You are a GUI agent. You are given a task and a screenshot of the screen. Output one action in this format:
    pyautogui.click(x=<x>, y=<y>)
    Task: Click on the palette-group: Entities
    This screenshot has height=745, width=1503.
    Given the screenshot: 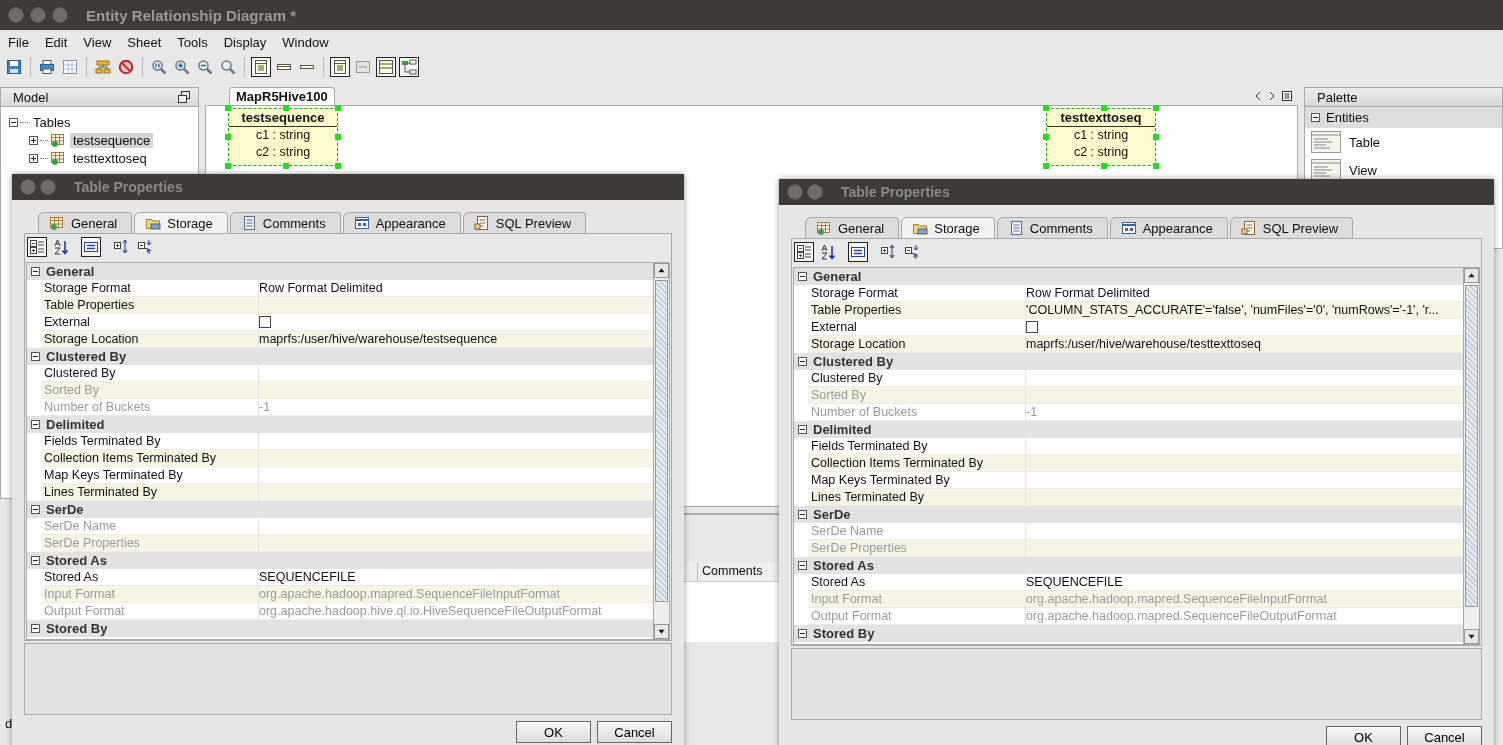 What is the action you would take?
    pyautogui.click(x=1403, y=117)
    